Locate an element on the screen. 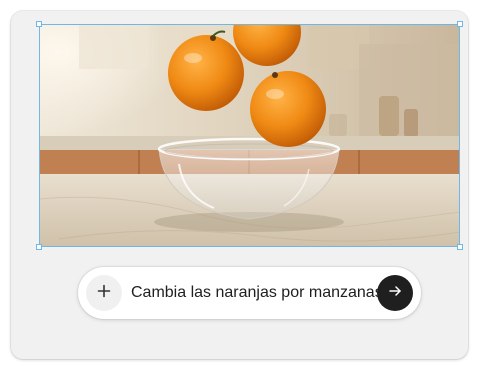  resize-handle-bottom-right is located at coordinates (460, 247).